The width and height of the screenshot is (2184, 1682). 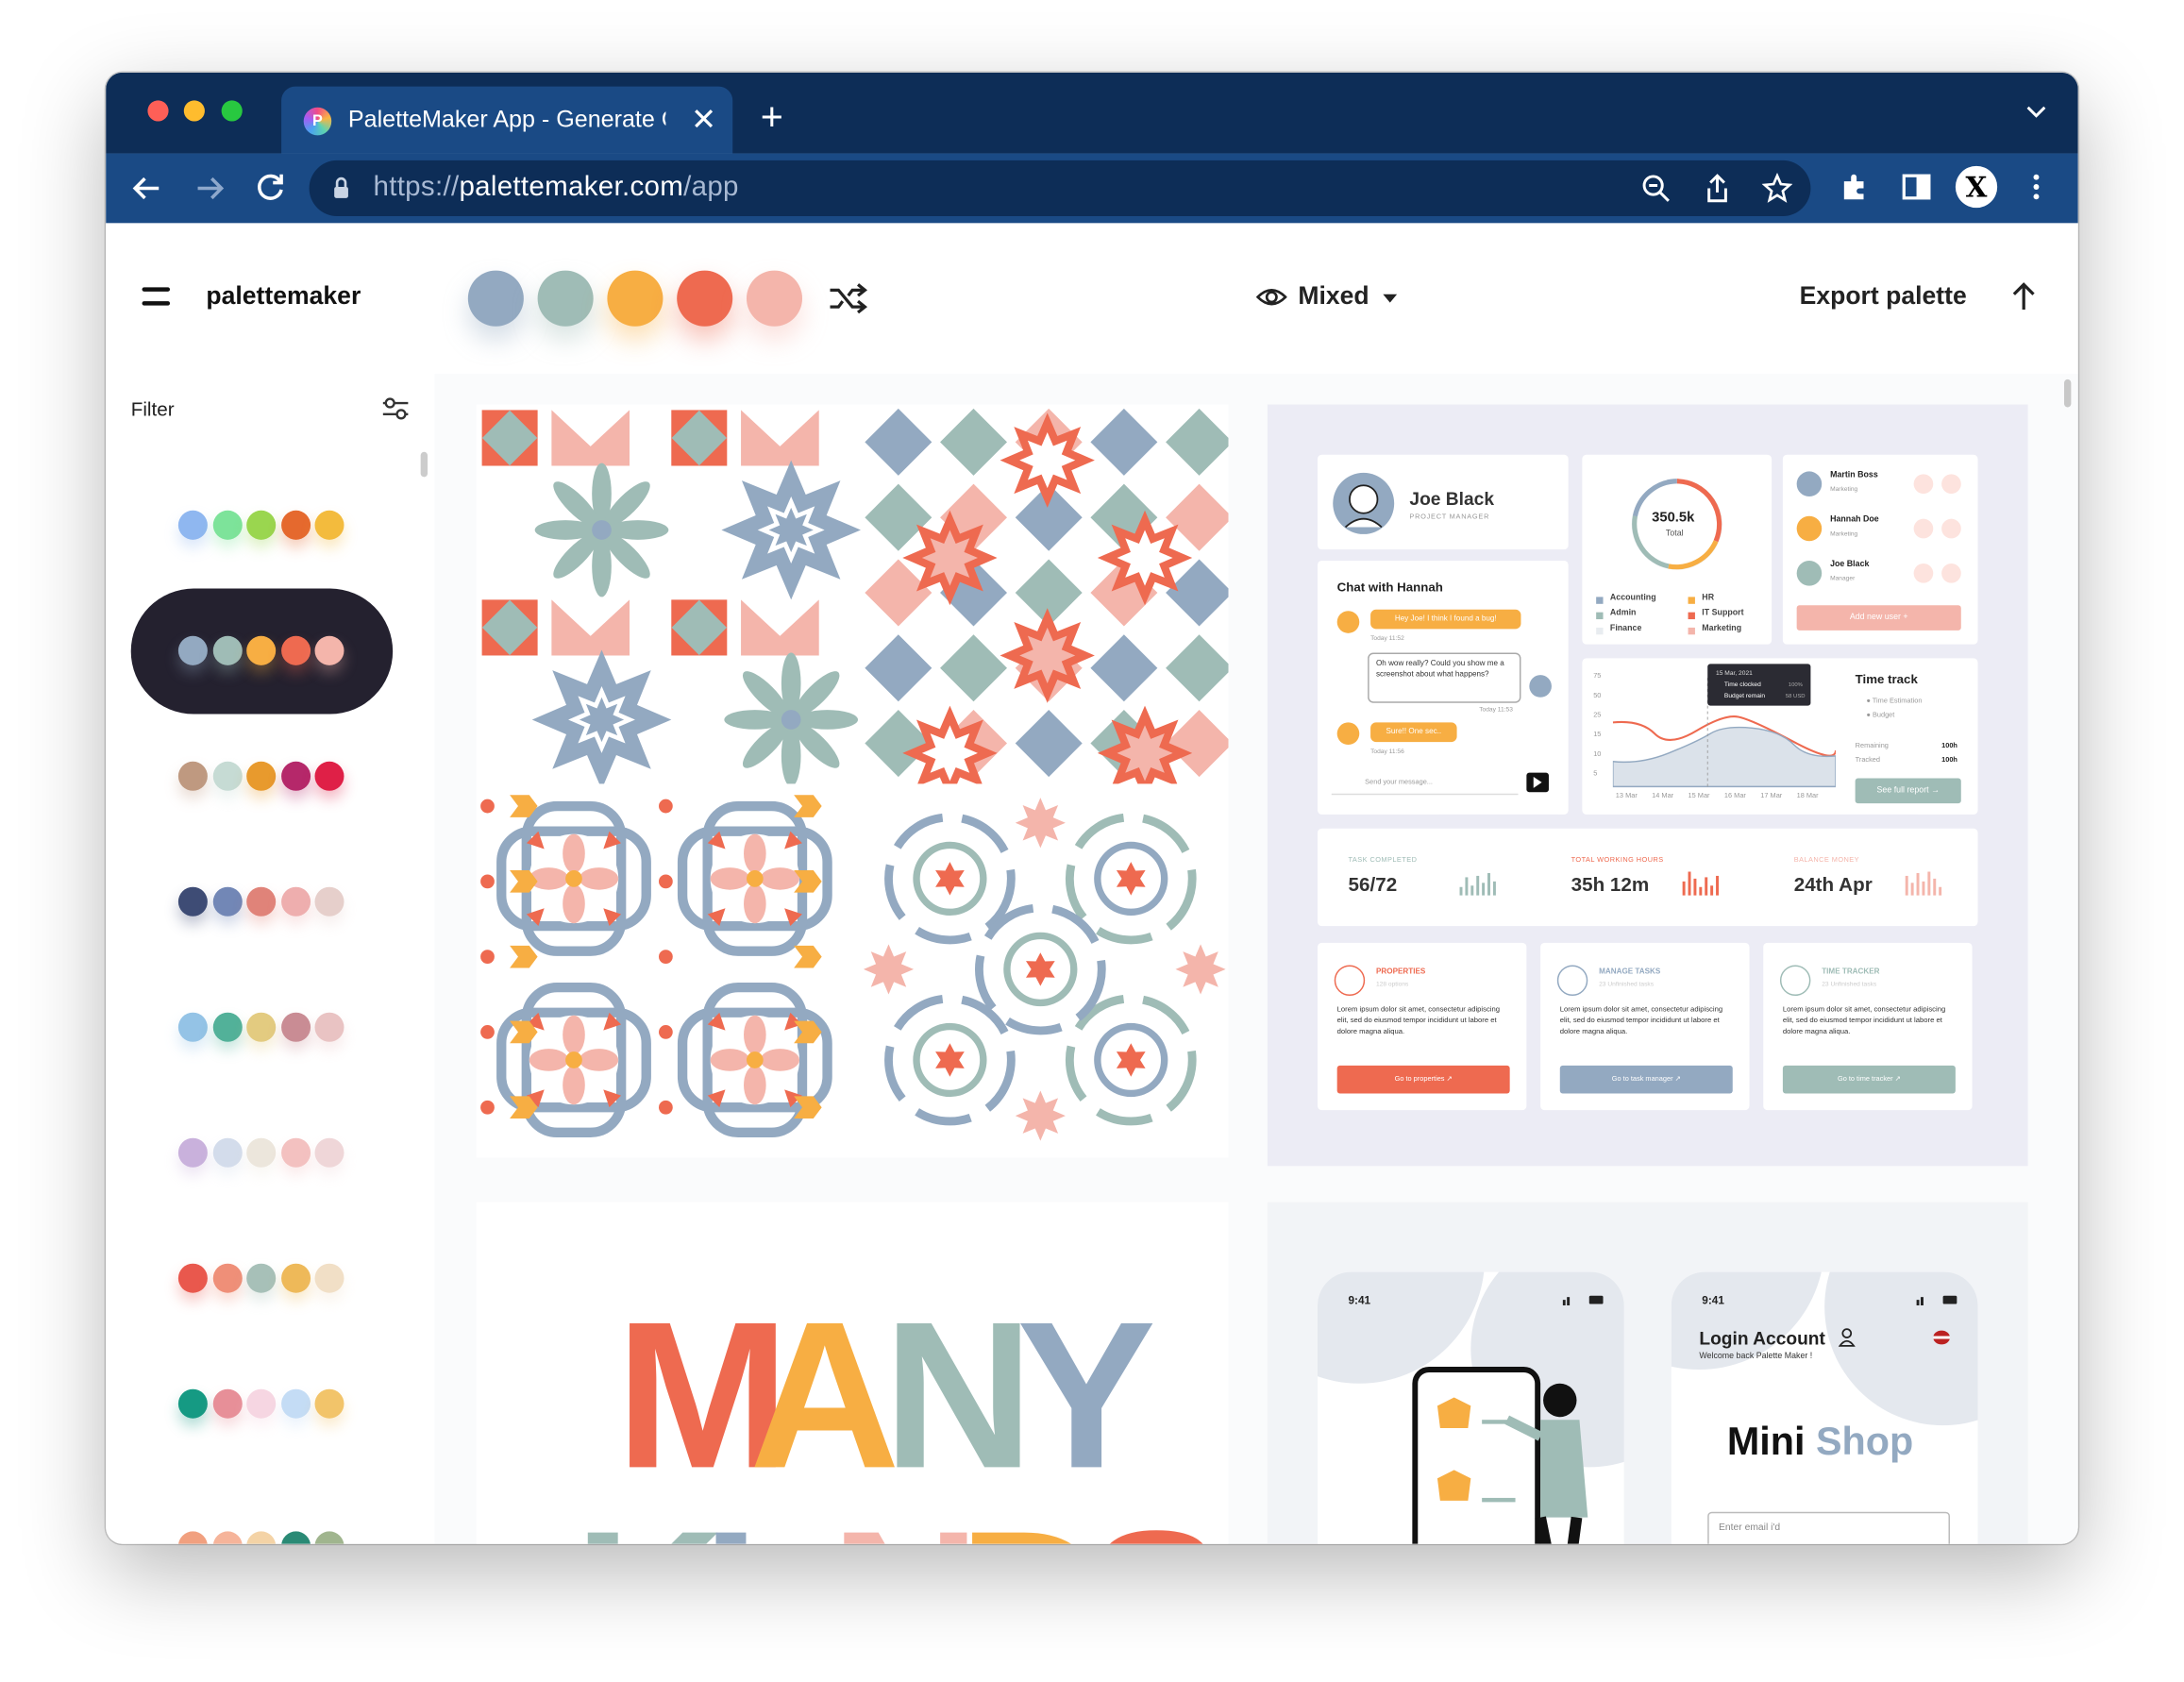 What do you see at coordinates (711, 187) in the screenshot?
I see `url-path: /app` at bounding box center [711, 187].